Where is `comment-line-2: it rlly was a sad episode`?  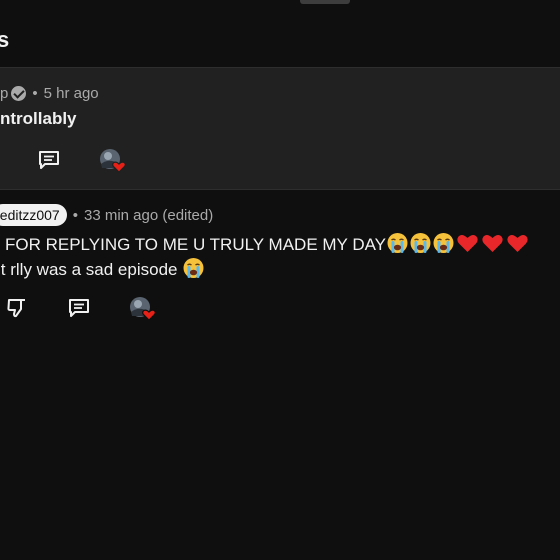 comment-line-2: it rlly was a sad episode is located at coordinates (102, 268).